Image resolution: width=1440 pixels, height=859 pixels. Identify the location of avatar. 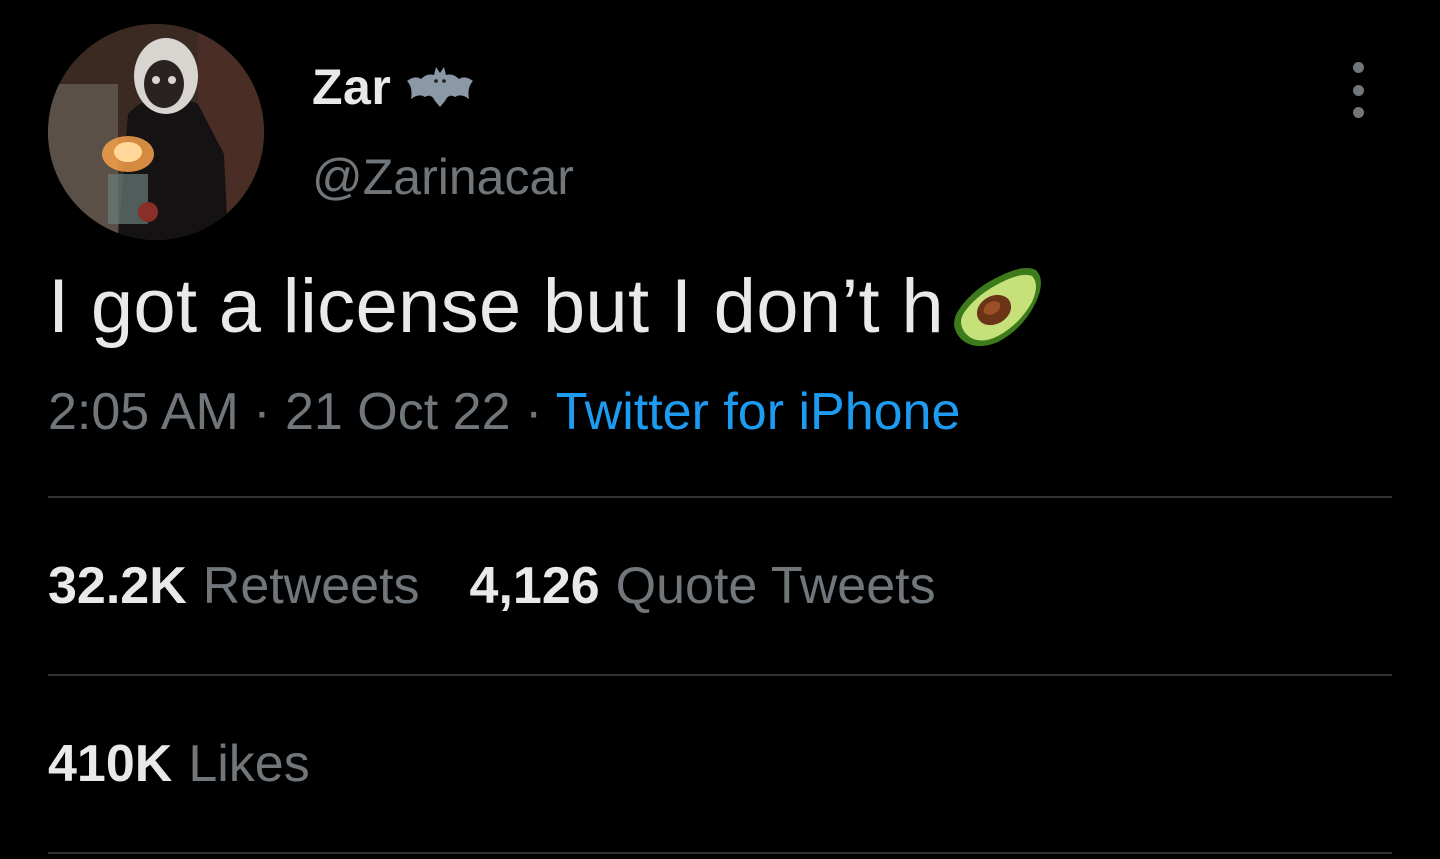
(156, 132).